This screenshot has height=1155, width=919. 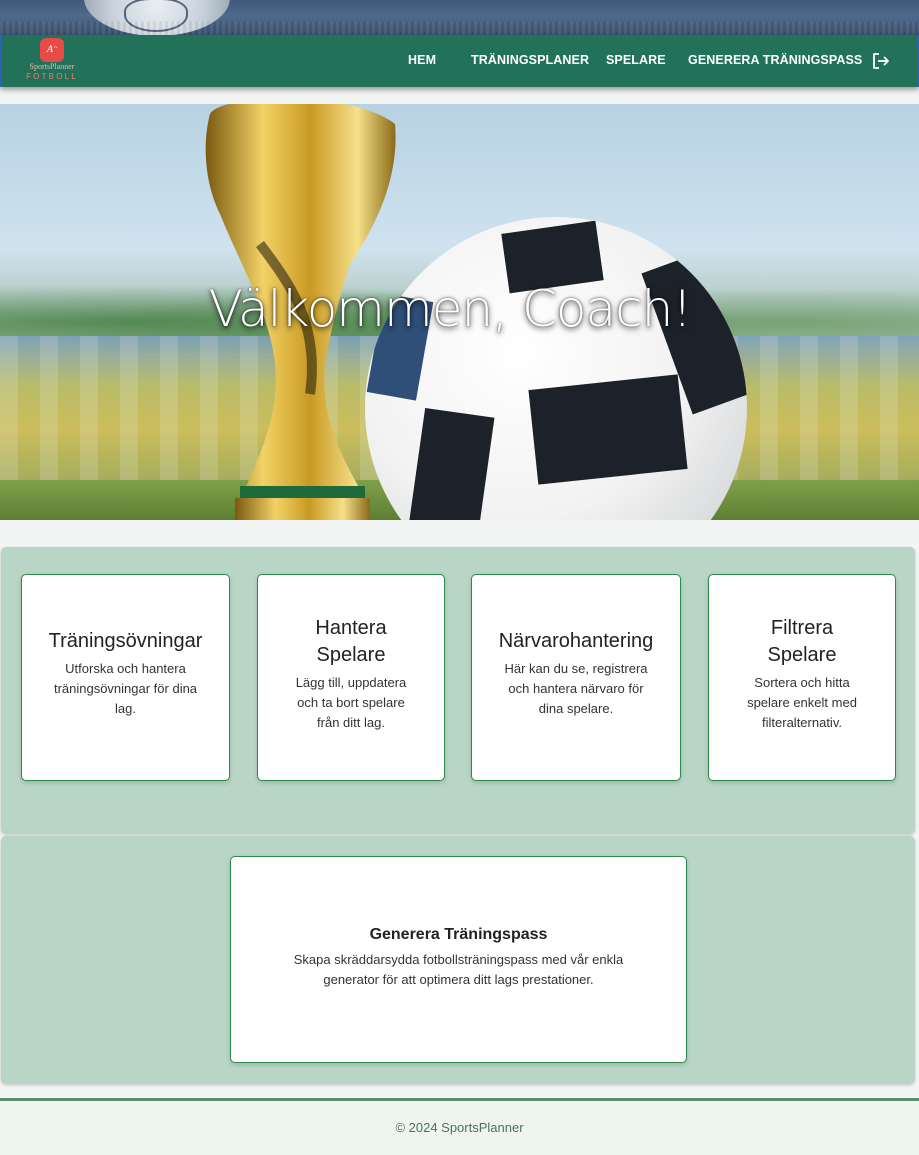 I want to click on logo-name: SportsPlanner, so click(x=52, y=66).